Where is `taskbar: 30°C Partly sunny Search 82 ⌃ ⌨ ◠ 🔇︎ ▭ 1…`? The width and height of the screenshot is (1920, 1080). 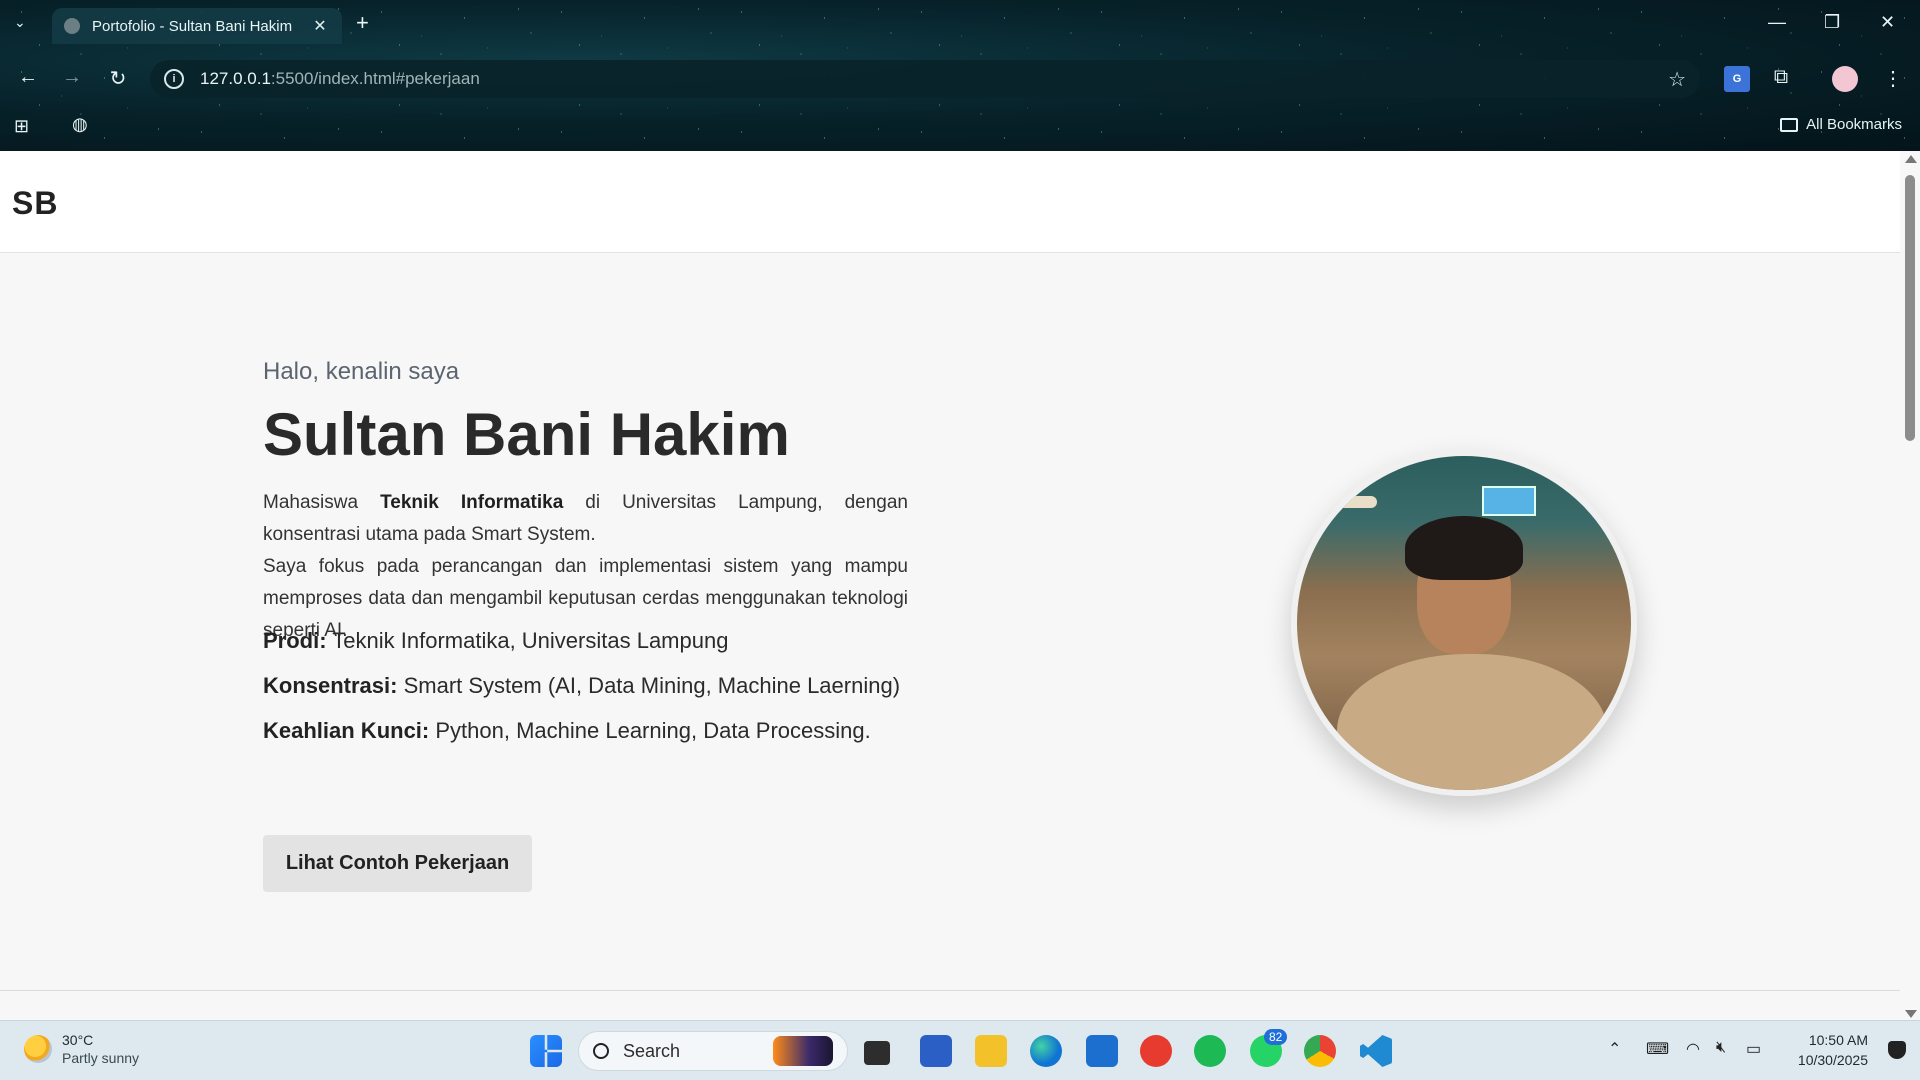
taskbar: 30°C Partly sunny Search 82 ⌃ ⌨ ◠ 🔇︎ ▭ 1… is located at coordinates (960, 1050).